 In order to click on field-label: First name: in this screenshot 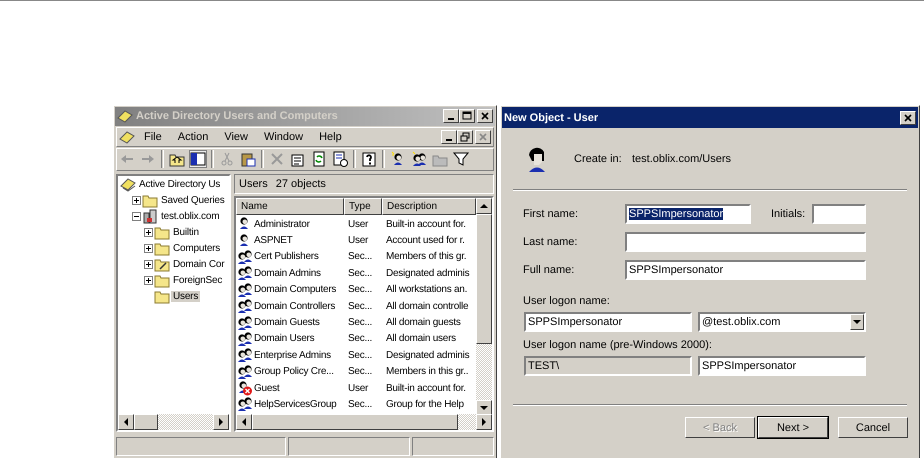, I will do `click(551, 214)`.